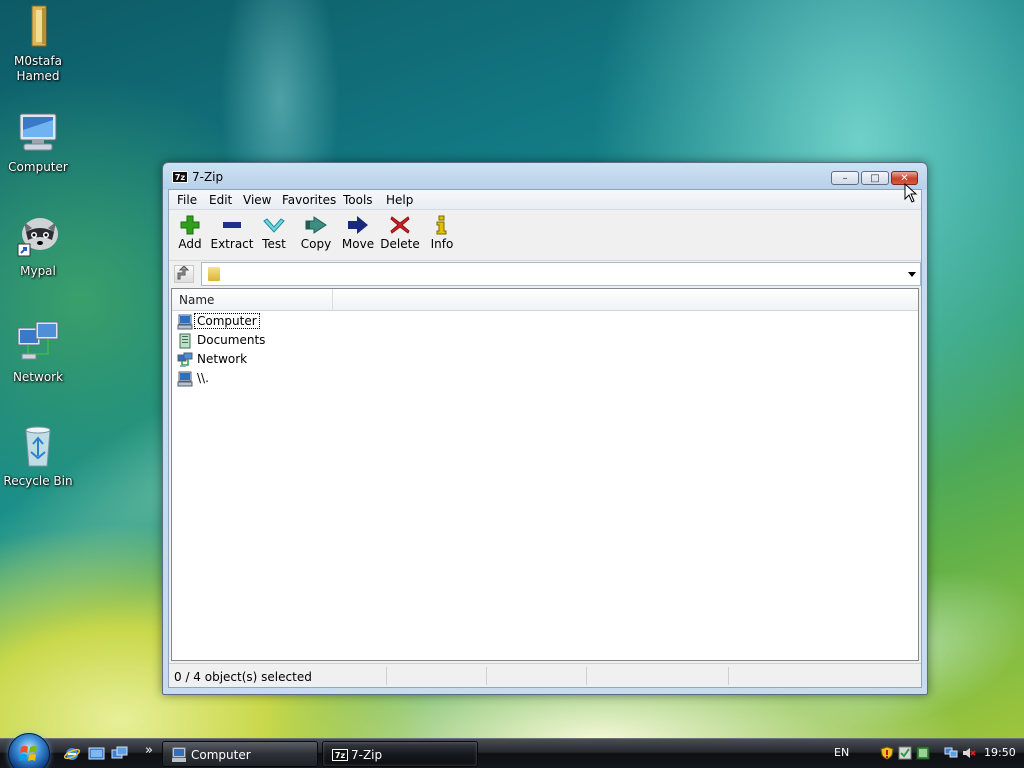  I want to click on minimize-icon: –, so click(845, 178).